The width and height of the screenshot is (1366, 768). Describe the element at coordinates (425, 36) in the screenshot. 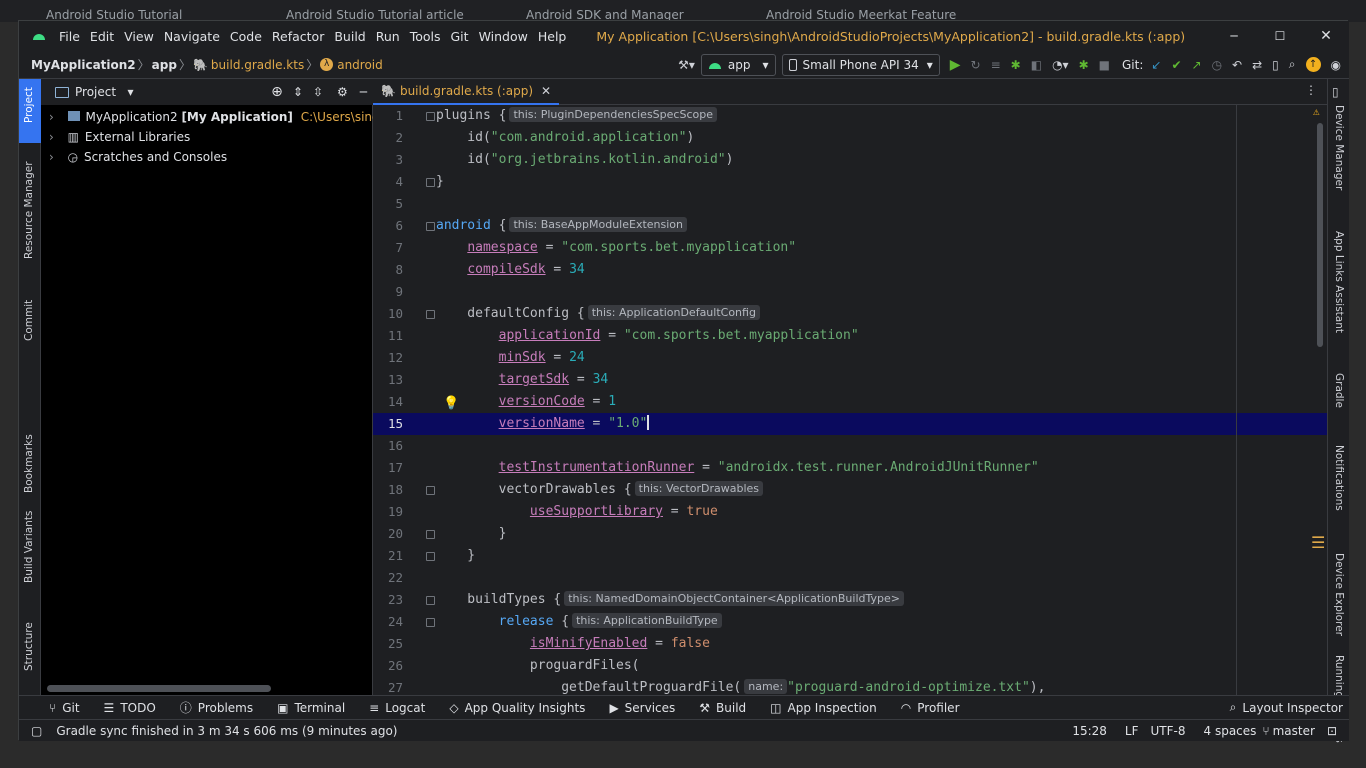

I see `menu-tools: Tools` at that location.